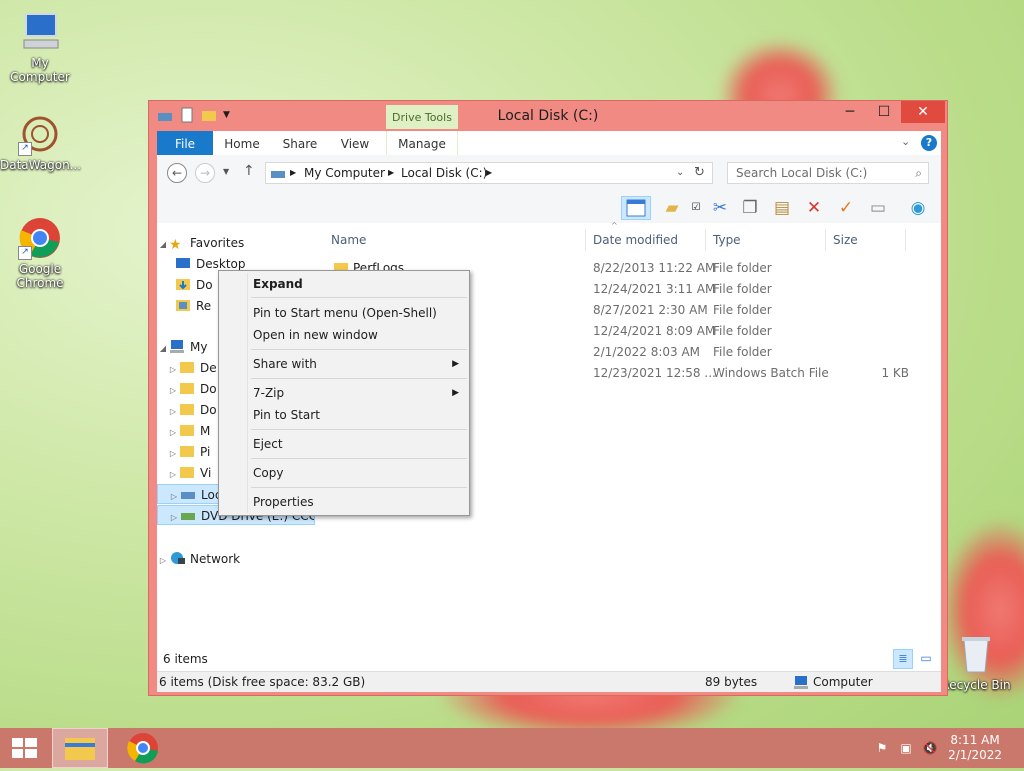  I want to click on close-button: ✕, so click(923, 112).